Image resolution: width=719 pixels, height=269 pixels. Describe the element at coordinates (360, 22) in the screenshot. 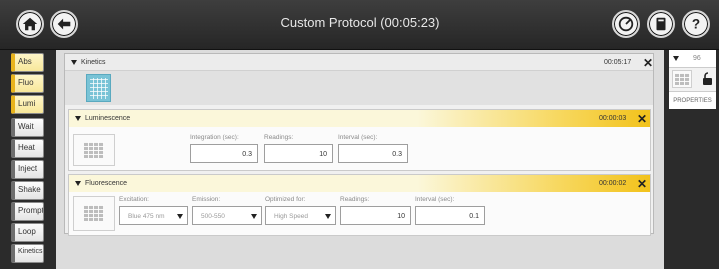

I see `window-title: Custom Protocol (00:05:23)` at that location.